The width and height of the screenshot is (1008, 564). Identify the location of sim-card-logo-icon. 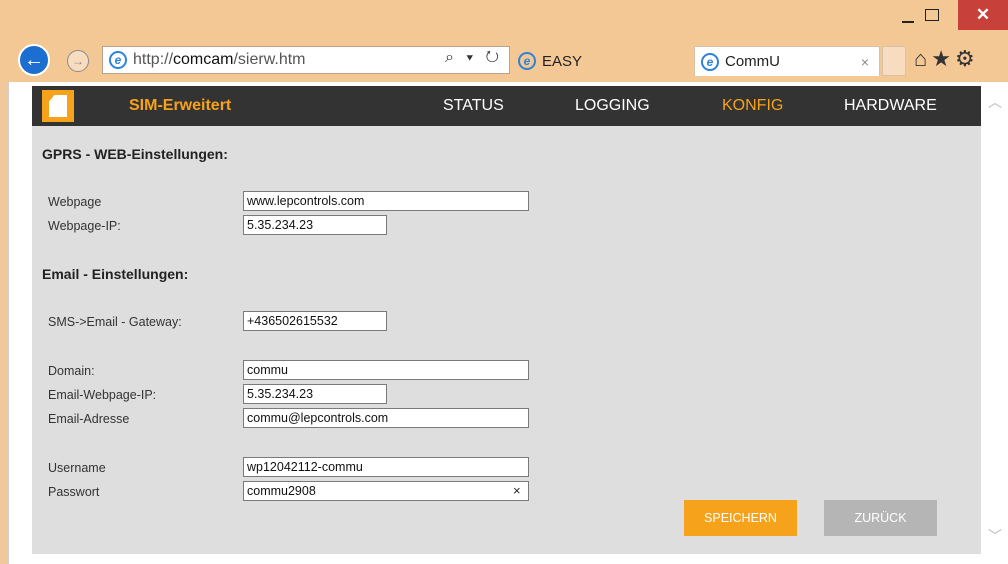
(58, 106).